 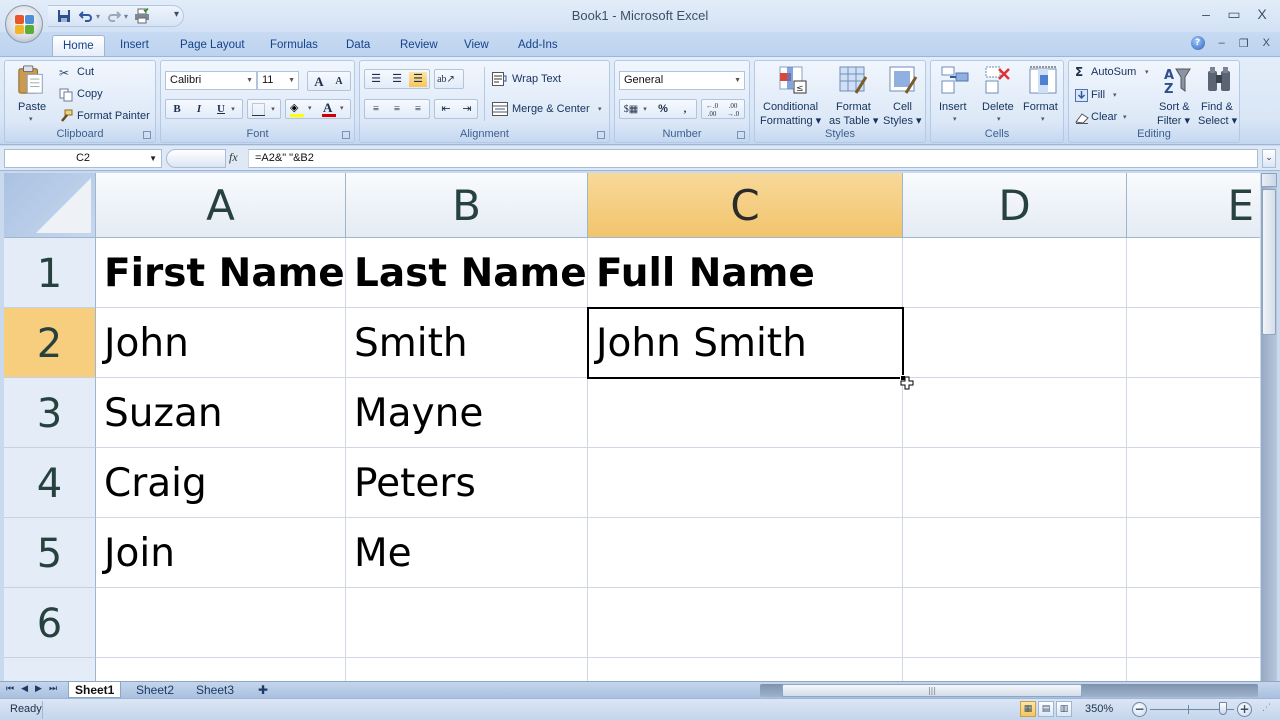 I want to click on align-center-icon: ≡, so click(x=397, y=109).